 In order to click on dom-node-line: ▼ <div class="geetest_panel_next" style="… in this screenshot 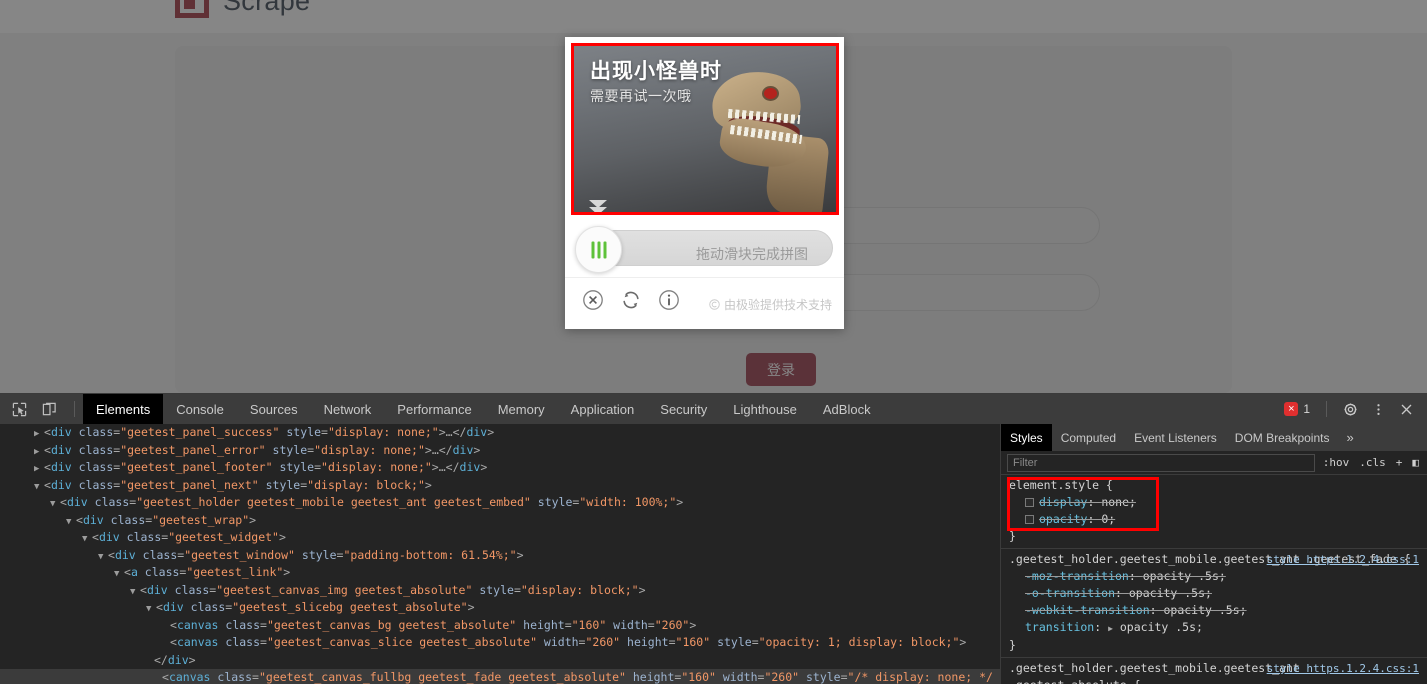, I will do `click(500, 486)`.